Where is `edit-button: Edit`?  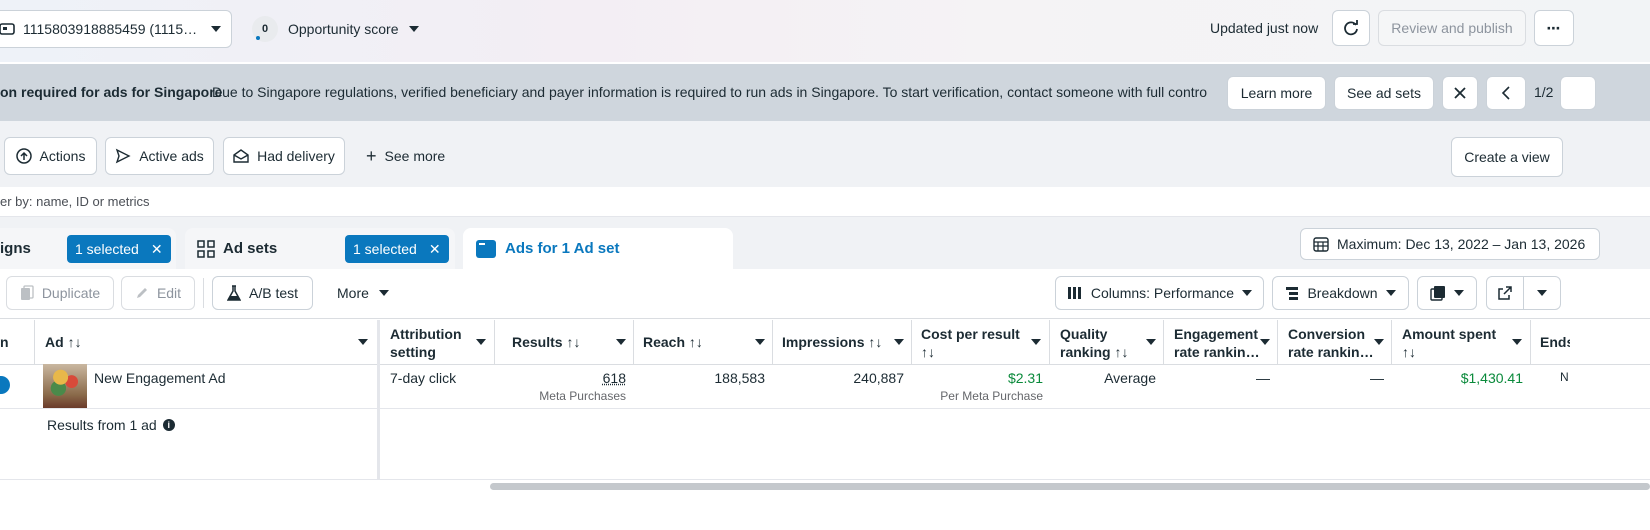
edit-button: Edit is located at coordinates (158, 293).